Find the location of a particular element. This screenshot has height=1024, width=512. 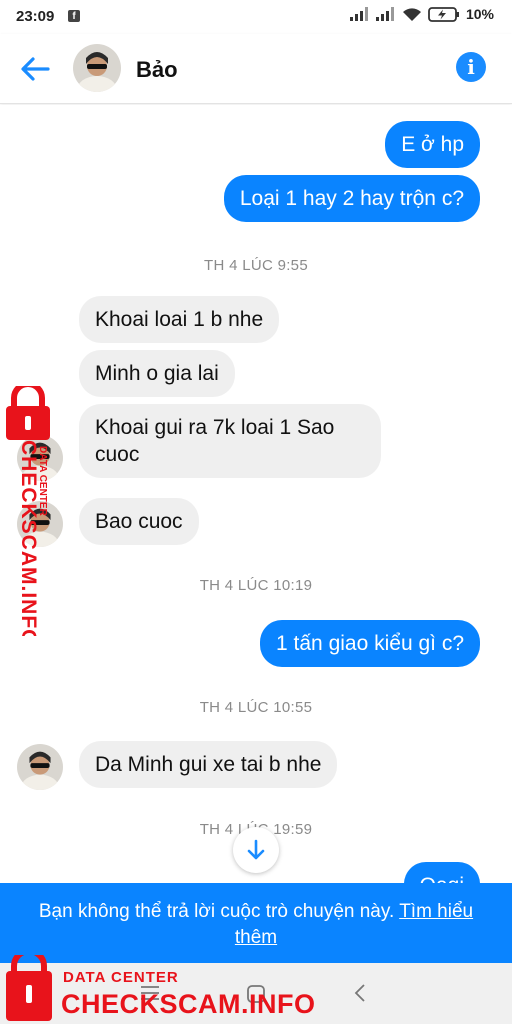

arrow-down-icon is located at coordinates (256, 849).